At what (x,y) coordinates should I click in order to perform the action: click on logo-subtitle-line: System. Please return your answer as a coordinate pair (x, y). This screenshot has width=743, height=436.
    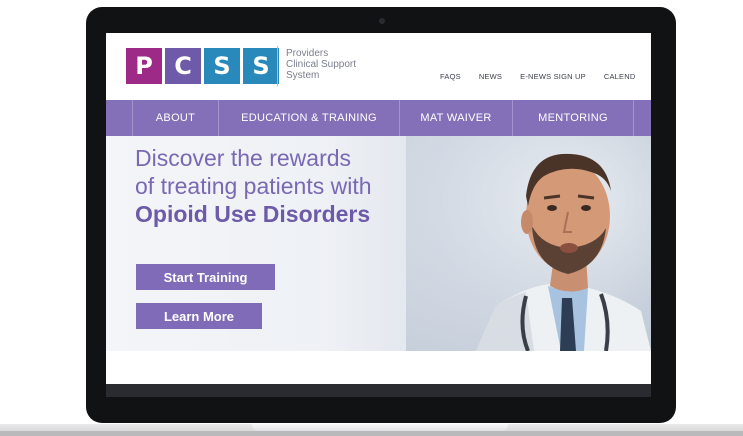
    Looking at the image, I should click on (303, 75).